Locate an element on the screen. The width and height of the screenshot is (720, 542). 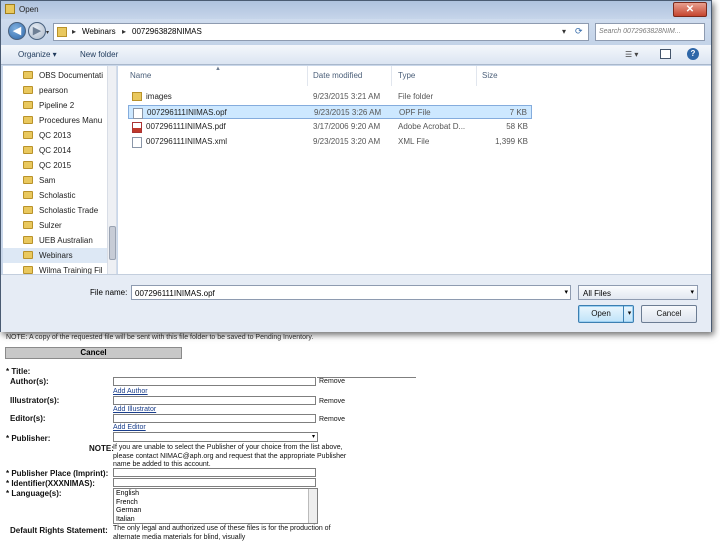
sidebar-item: Wilma Training Fil is located at coordinates (55, 268).